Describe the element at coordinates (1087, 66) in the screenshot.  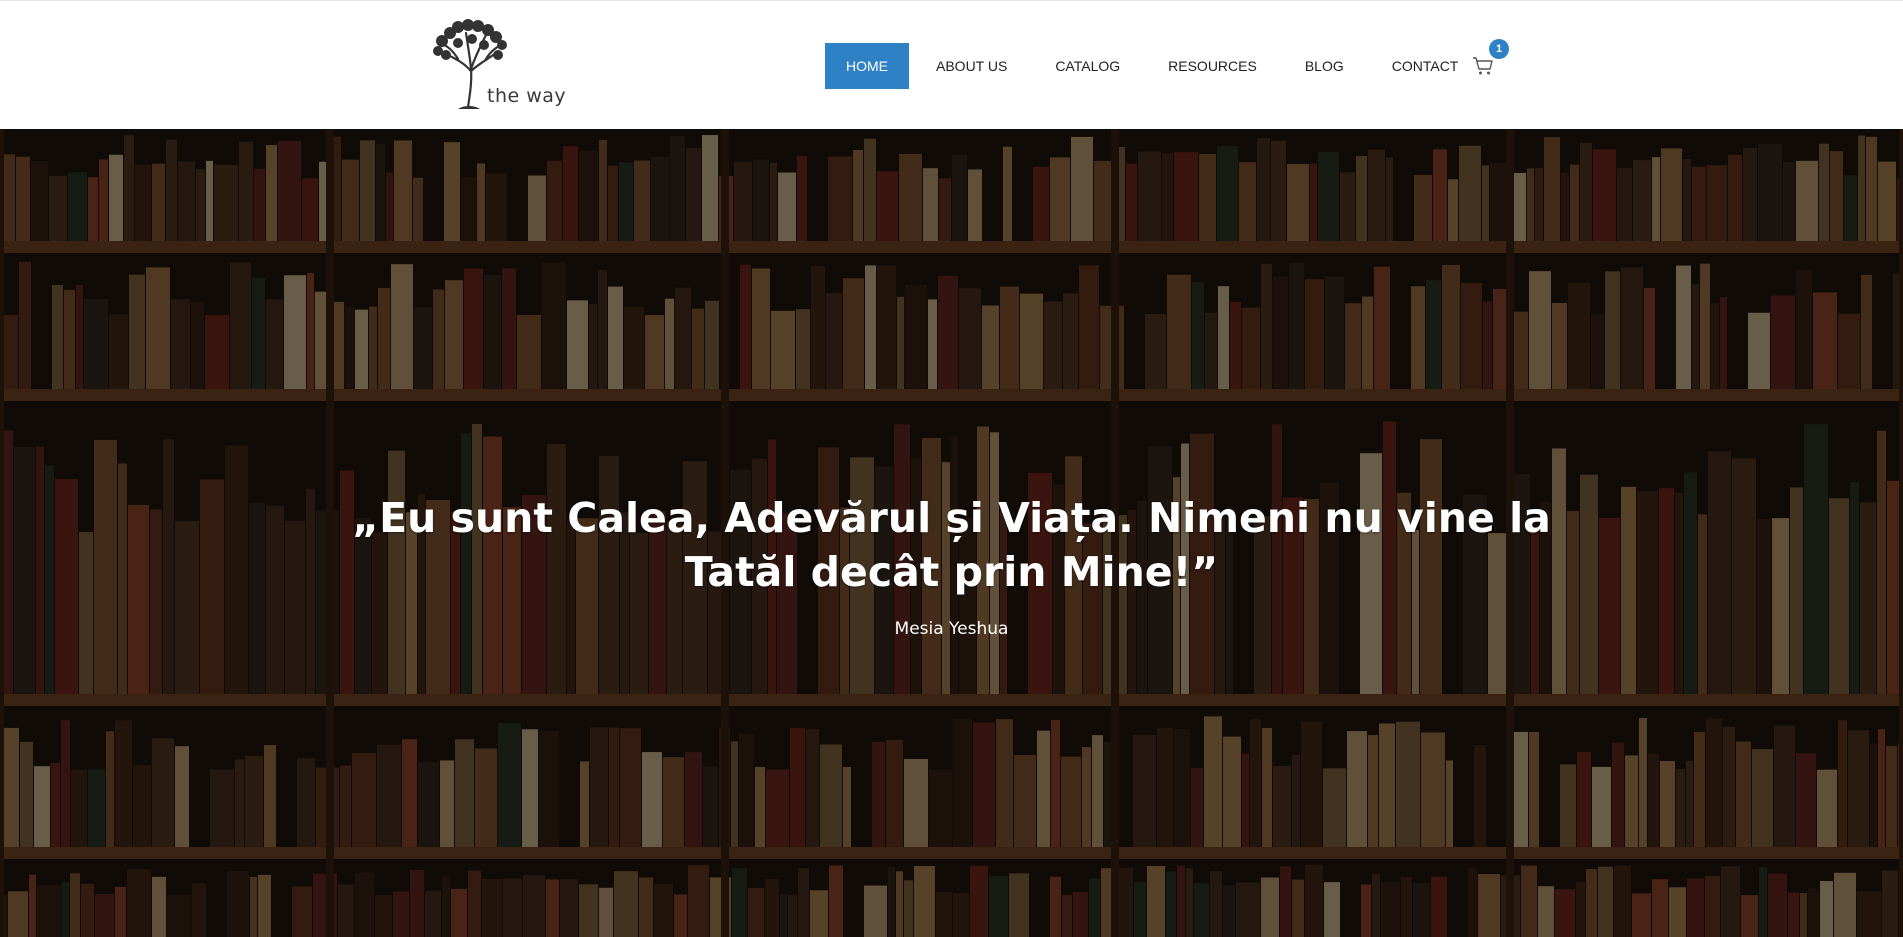
I see `nav-catalog: CATALOG` at that location.